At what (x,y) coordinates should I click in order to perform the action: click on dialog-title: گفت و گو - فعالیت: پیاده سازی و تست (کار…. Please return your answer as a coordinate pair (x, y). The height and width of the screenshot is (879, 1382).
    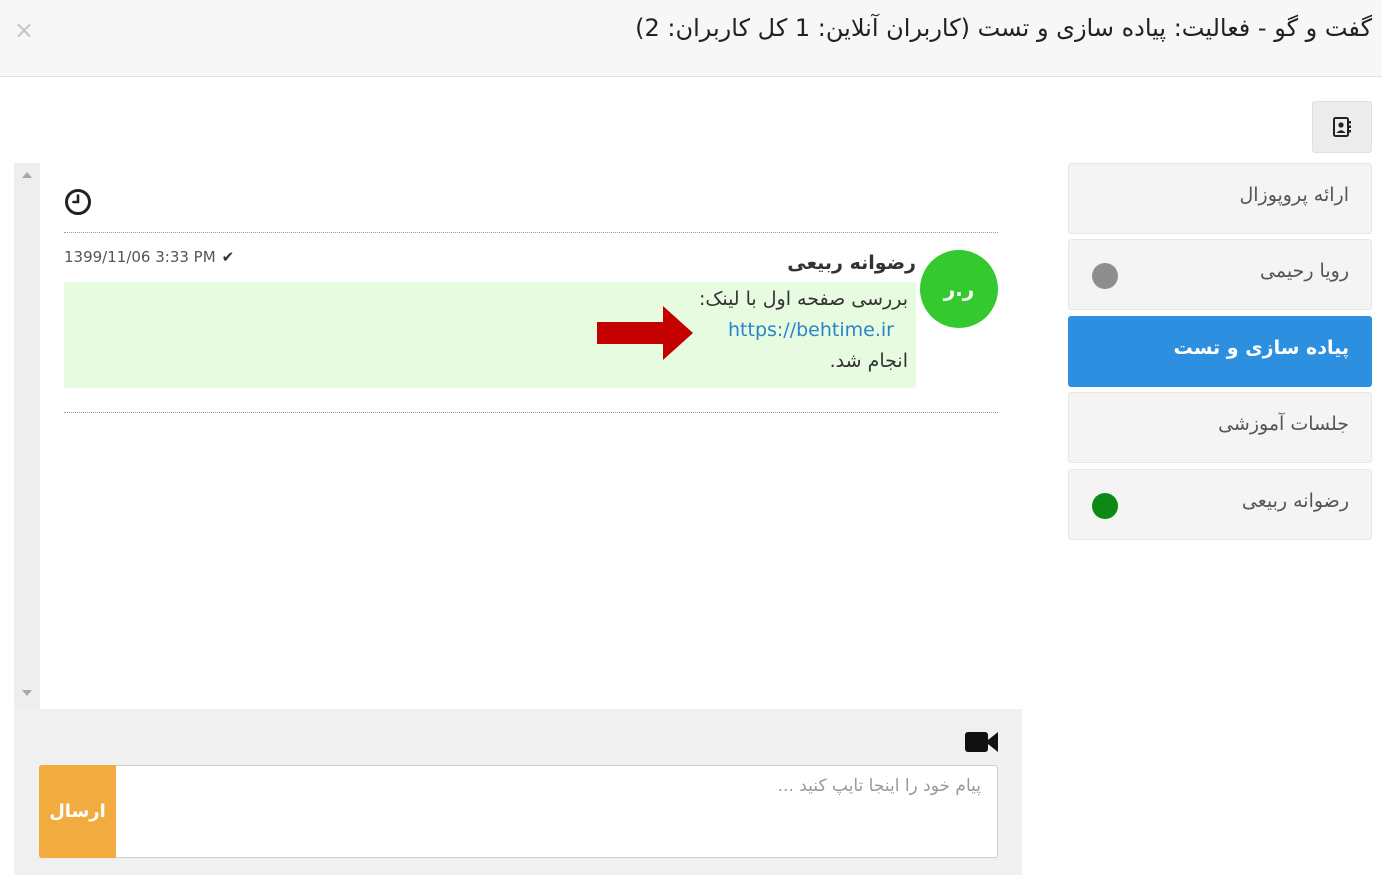
    Looking at the image, I should click on (1003, 28).